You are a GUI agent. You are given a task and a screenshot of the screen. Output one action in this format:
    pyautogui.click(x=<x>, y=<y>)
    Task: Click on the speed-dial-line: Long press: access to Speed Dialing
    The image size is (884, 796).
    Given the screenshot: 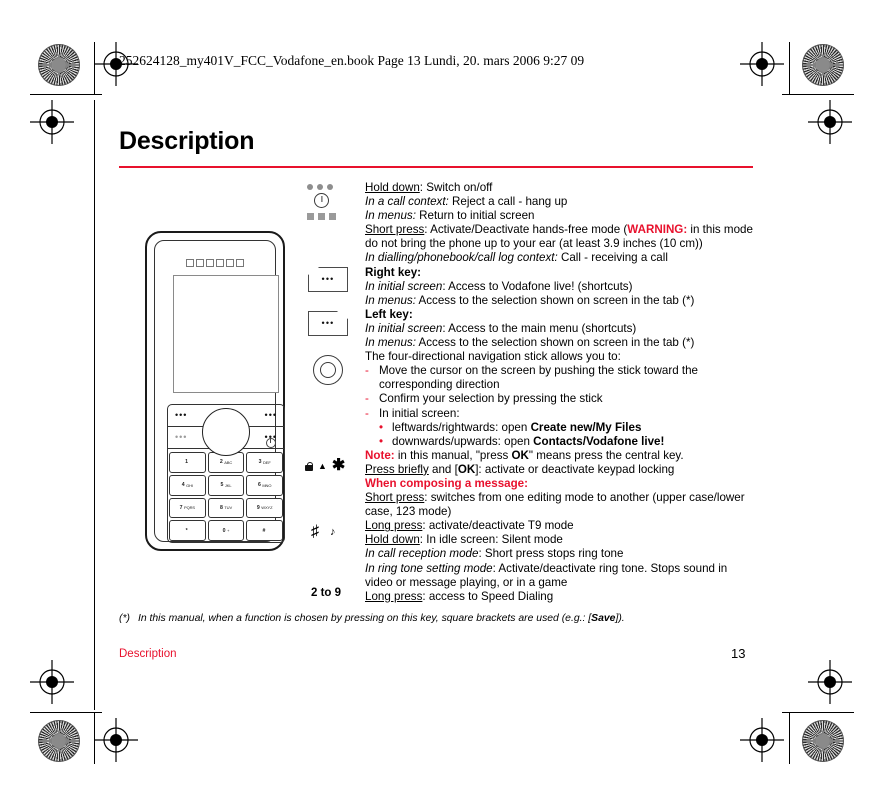 What is the action you would take?
    pyautogui.click(x=459, y=596)
    